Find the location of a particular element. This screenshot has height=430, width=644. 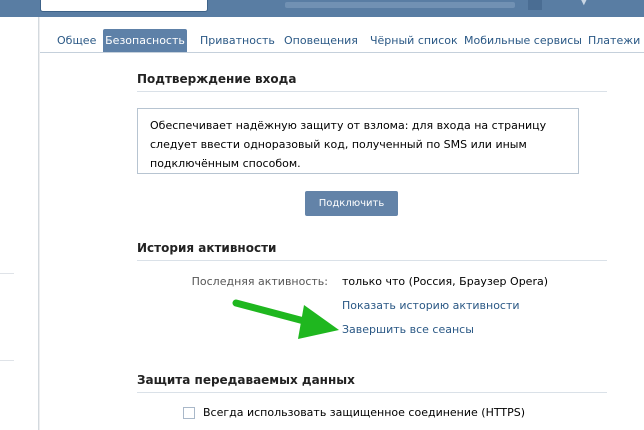

tab-security: Безопасность is located at coordinates (145, 40).